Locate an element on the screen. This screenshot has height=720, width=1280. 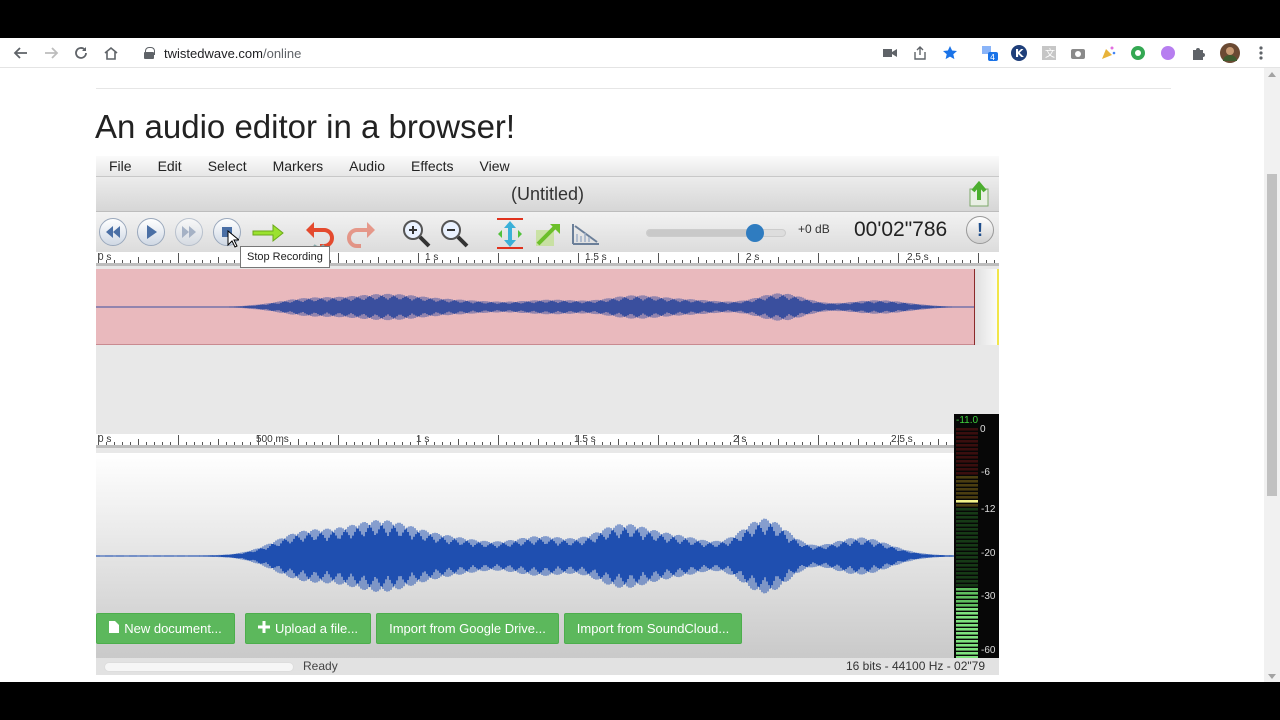
normalize-button is located at coordinates (549, 233).